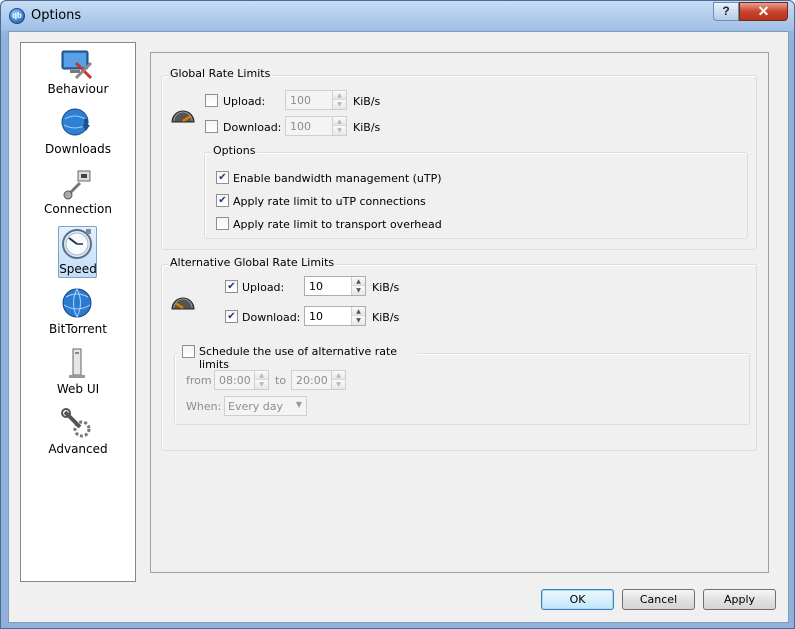  What do you see at coordinates (78, 89) in the screenshot?
I see `sidebar-item-label: Behaviour` at bounding box center [78, 89].